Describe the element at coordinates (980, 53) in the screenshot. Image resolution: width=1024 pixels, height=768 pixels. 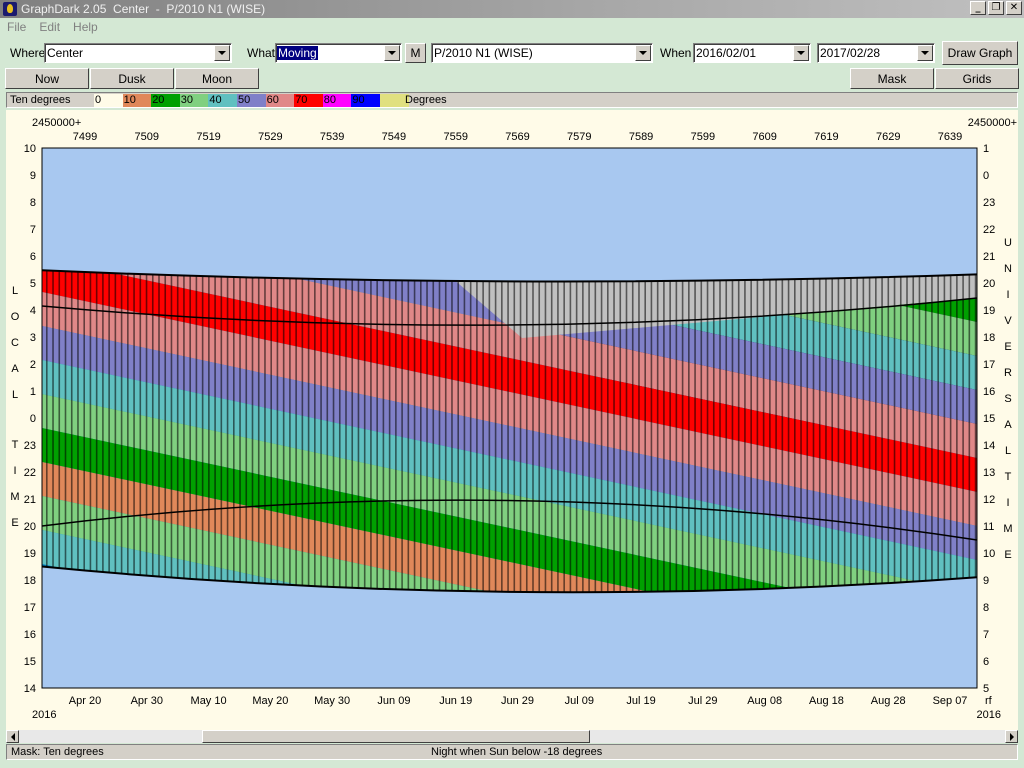
I see `draw-graph-button: Draw Graph` at that location.